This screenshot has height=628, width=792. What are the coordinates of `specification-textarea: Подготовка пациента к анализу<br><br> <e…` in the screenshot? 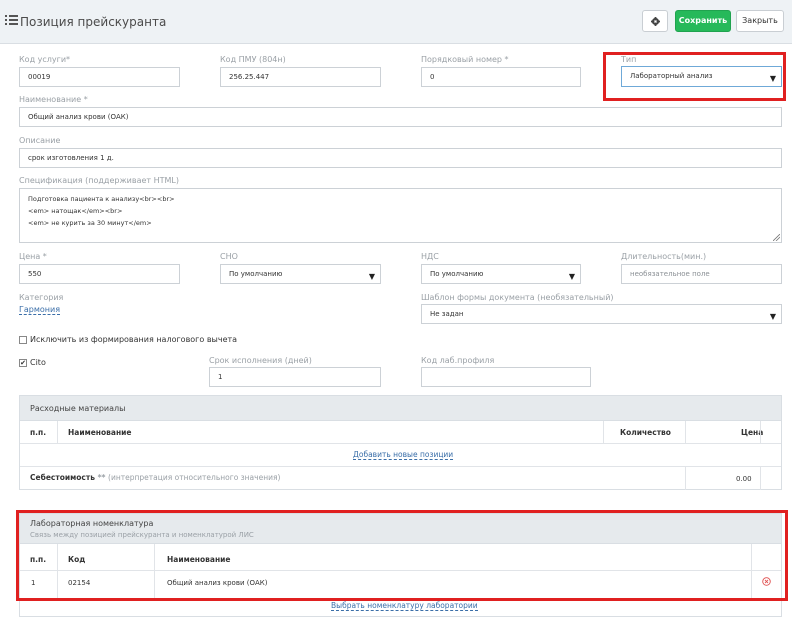 It's located at (400, 215).